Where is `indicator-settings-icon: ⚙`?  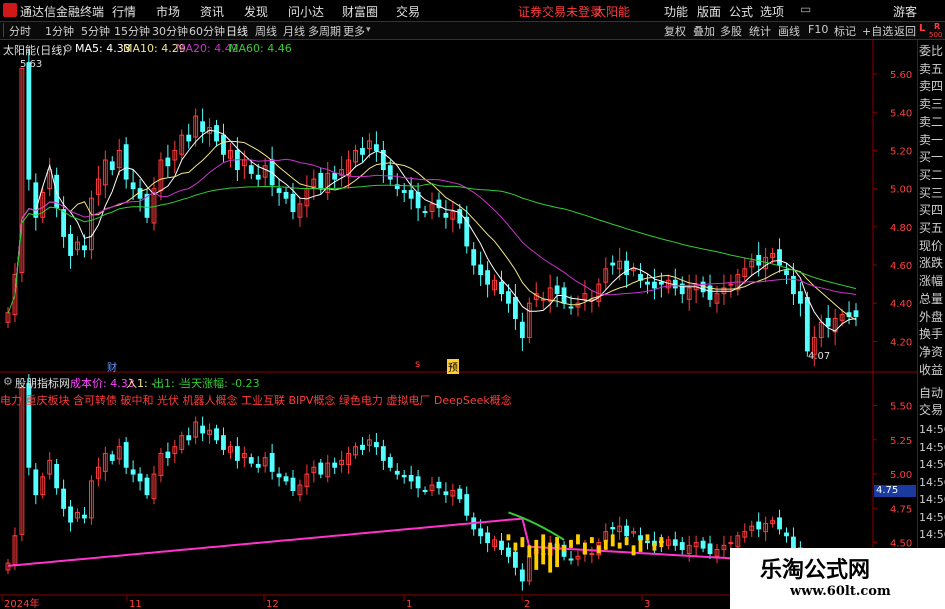
indicator-settings-icon: ⚙ is located at coordinates (8, 381).